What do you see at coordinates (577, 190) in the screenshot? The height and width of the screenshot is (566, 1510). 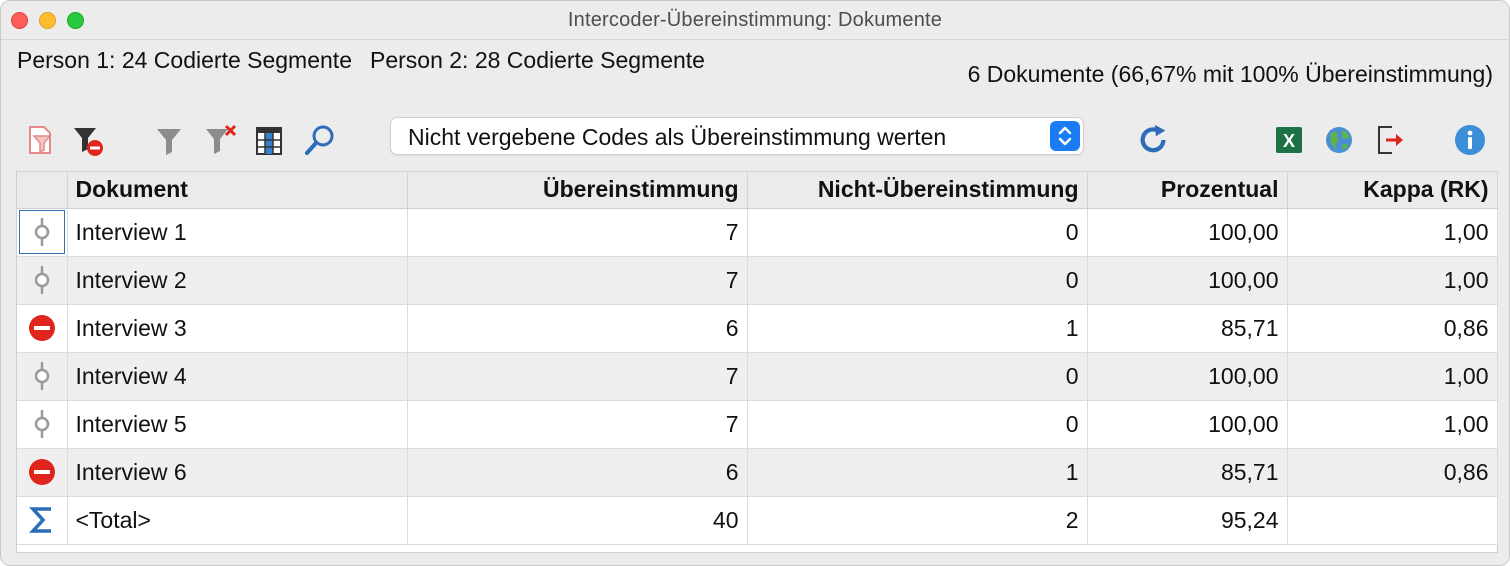 I see `column-header-uebereinstimmung: Übereinstimmung` at bounding box center [577, 190].